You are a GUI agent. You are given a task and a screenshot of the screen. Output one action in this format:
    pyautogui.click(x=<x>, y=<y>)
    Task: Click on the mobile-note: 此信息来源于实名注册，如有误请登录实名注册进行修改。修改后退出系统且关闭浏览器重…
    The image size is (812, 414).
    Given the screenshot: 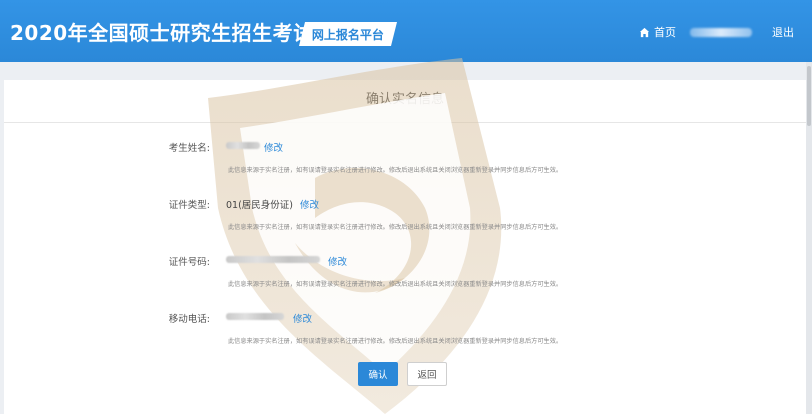 What is the action you would take?
    pyautogui.click(x=395, y=341)
    